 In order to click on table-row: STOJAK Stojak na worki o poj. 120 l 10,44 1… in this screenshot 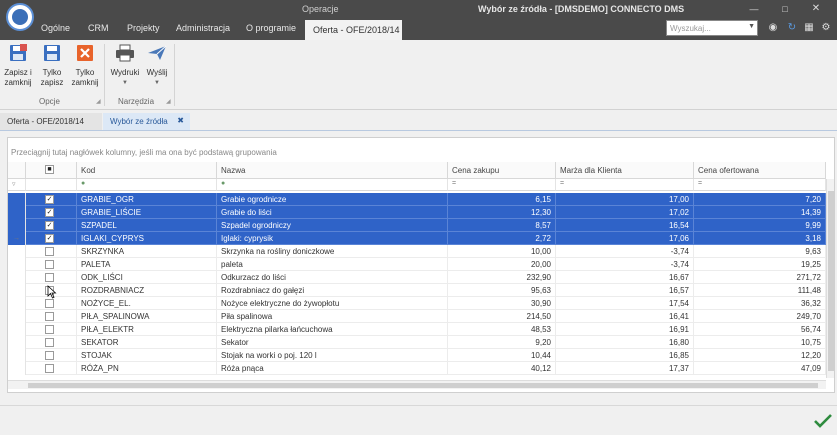, I will do `click(417, 355)`.